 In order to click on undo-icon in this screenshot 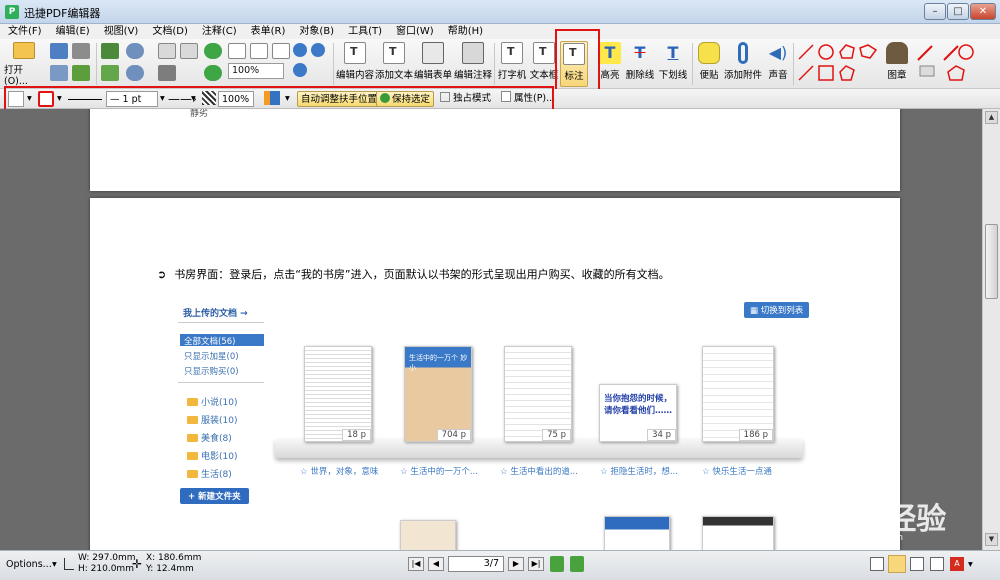, I will do `click(135, 51)`.